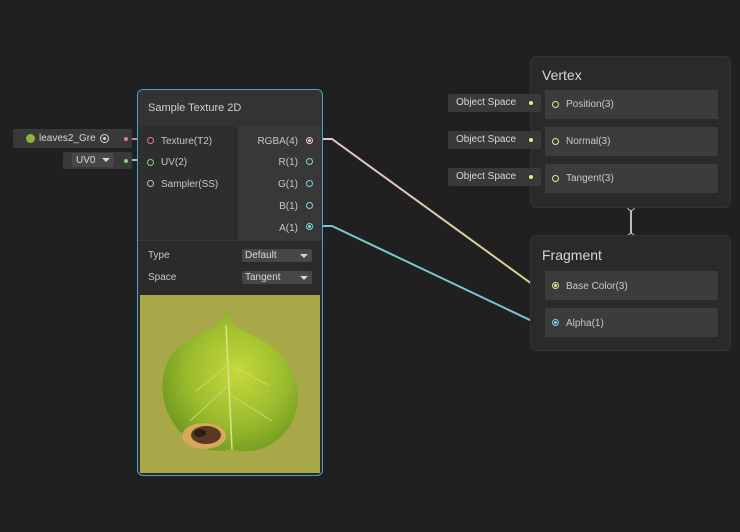 The height and width of the screenshot is (532, 740). I want to click on node-title: Sample Texture 2D, so click(195, 108).